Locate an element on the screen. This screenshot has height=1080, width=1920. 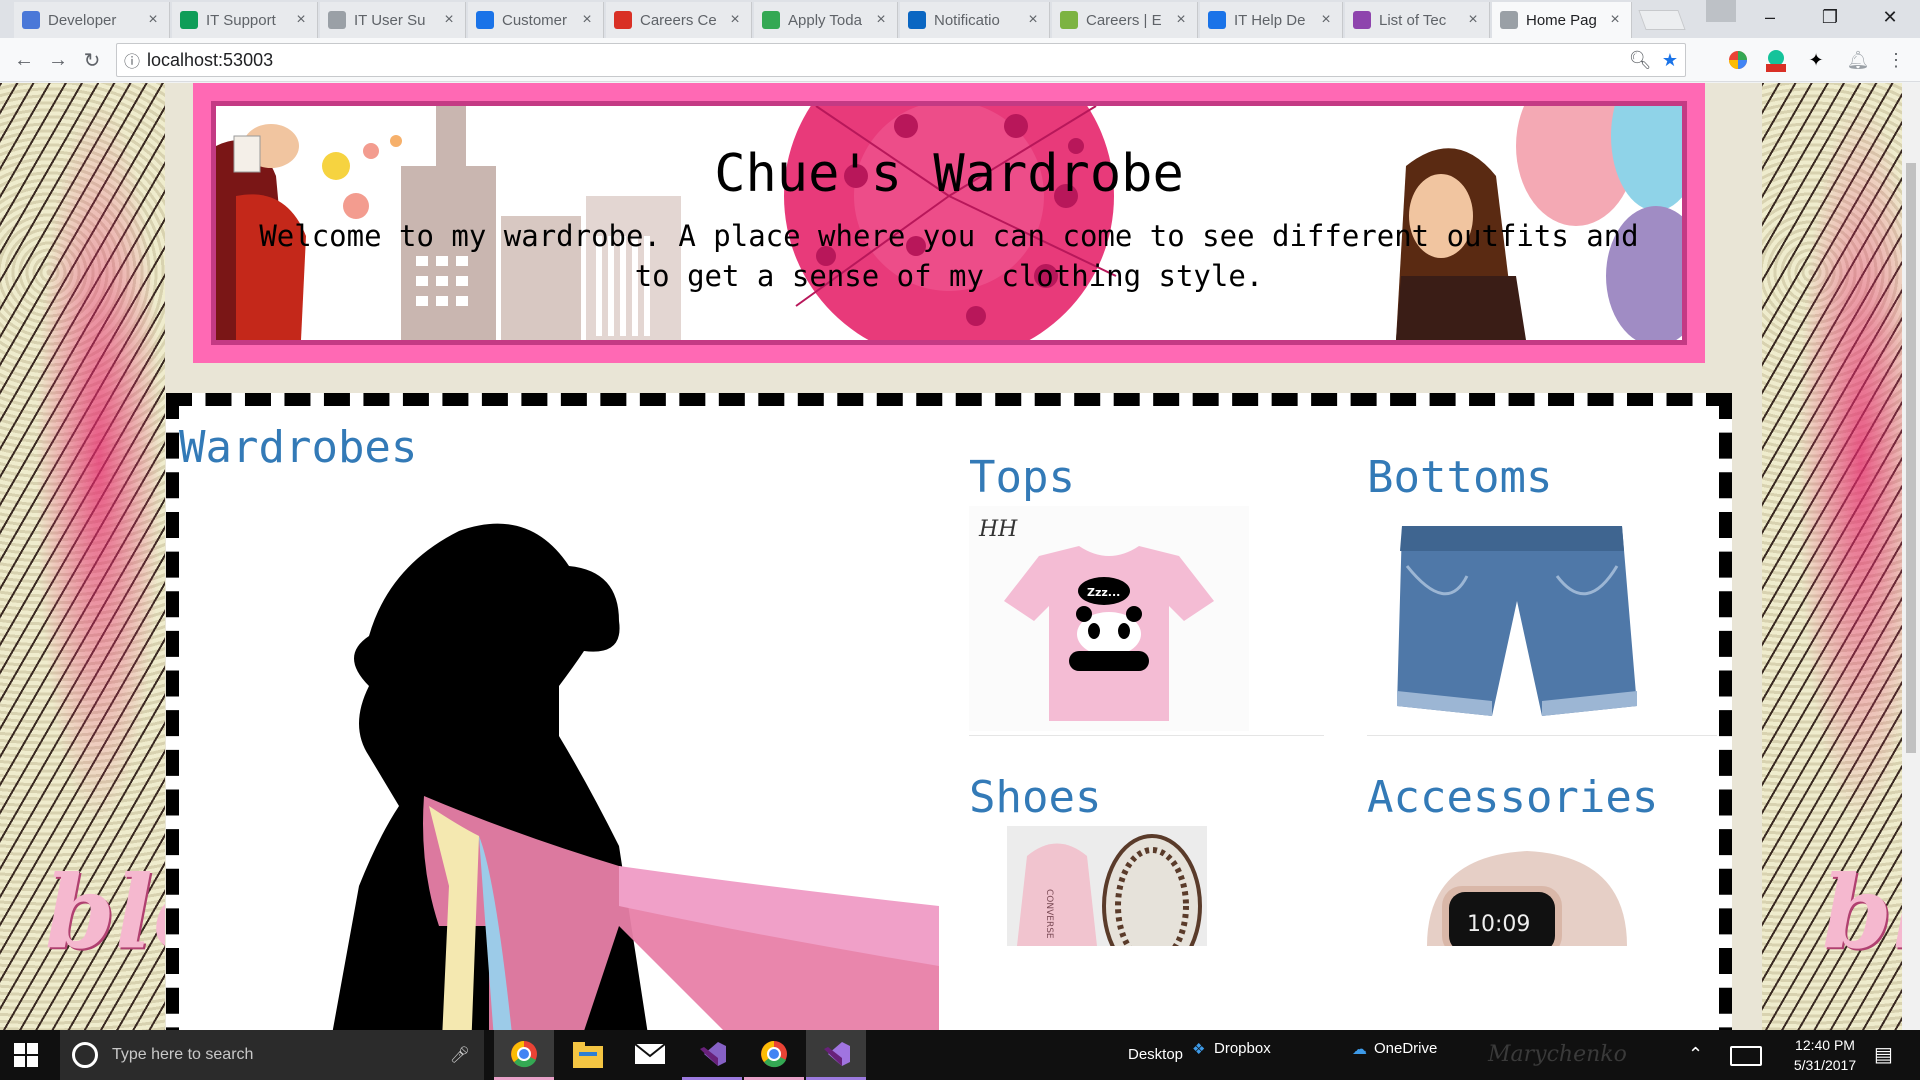
tab-label: Customer is located at coordinates (535, 20).